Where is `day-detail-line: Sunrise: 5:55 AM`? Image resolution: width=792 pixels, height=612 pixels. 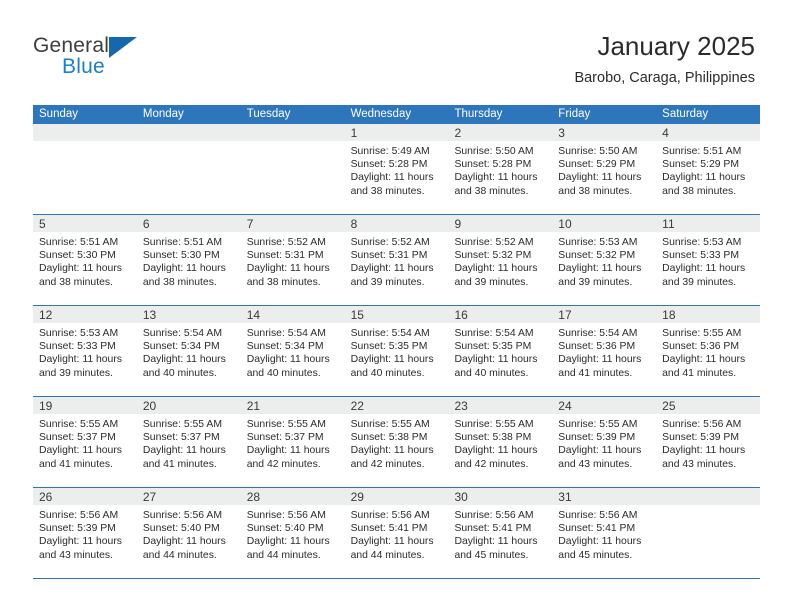 day-detail-line: Sunrise: 5:55 AM is located at coordinates (494, 424).